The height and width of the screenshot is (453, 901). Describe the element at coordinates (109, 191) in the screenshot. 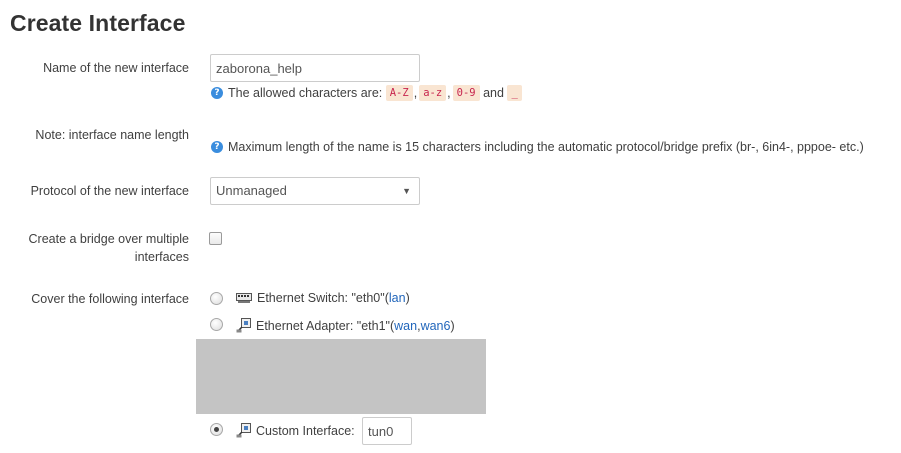

I see `protocol-label: Protocol of the new interface` at that location.